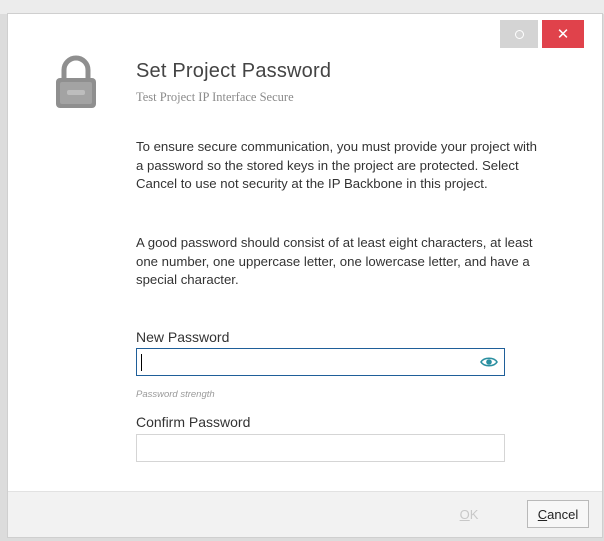  Describe the element at coordinates (320, 362) in the screenshot. I see `new-password-field` at that location.